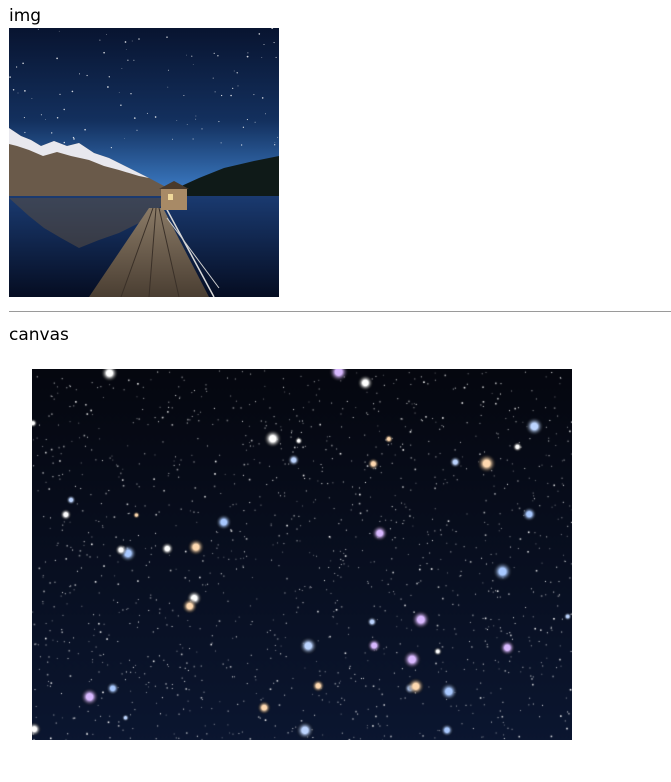  What do you see at coordinates (25, 16) in the screenshot?
I see `img-section-label: img` at bounding box center [25, 16].